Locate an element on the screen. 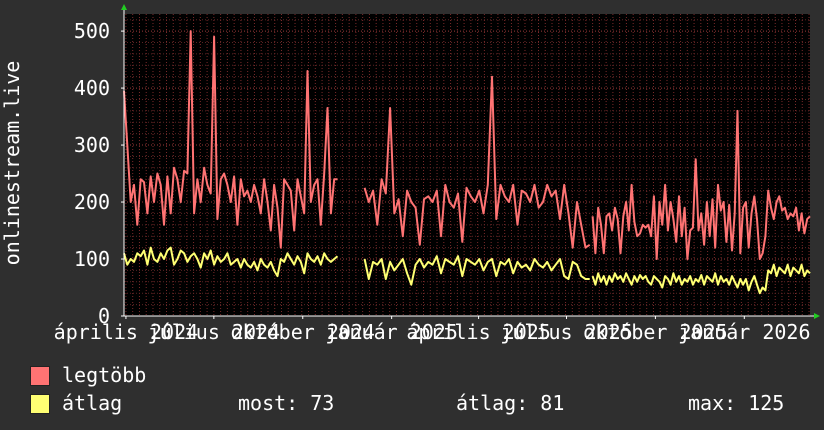  y-tick-label: 100 is located at coordinates (92, 259).